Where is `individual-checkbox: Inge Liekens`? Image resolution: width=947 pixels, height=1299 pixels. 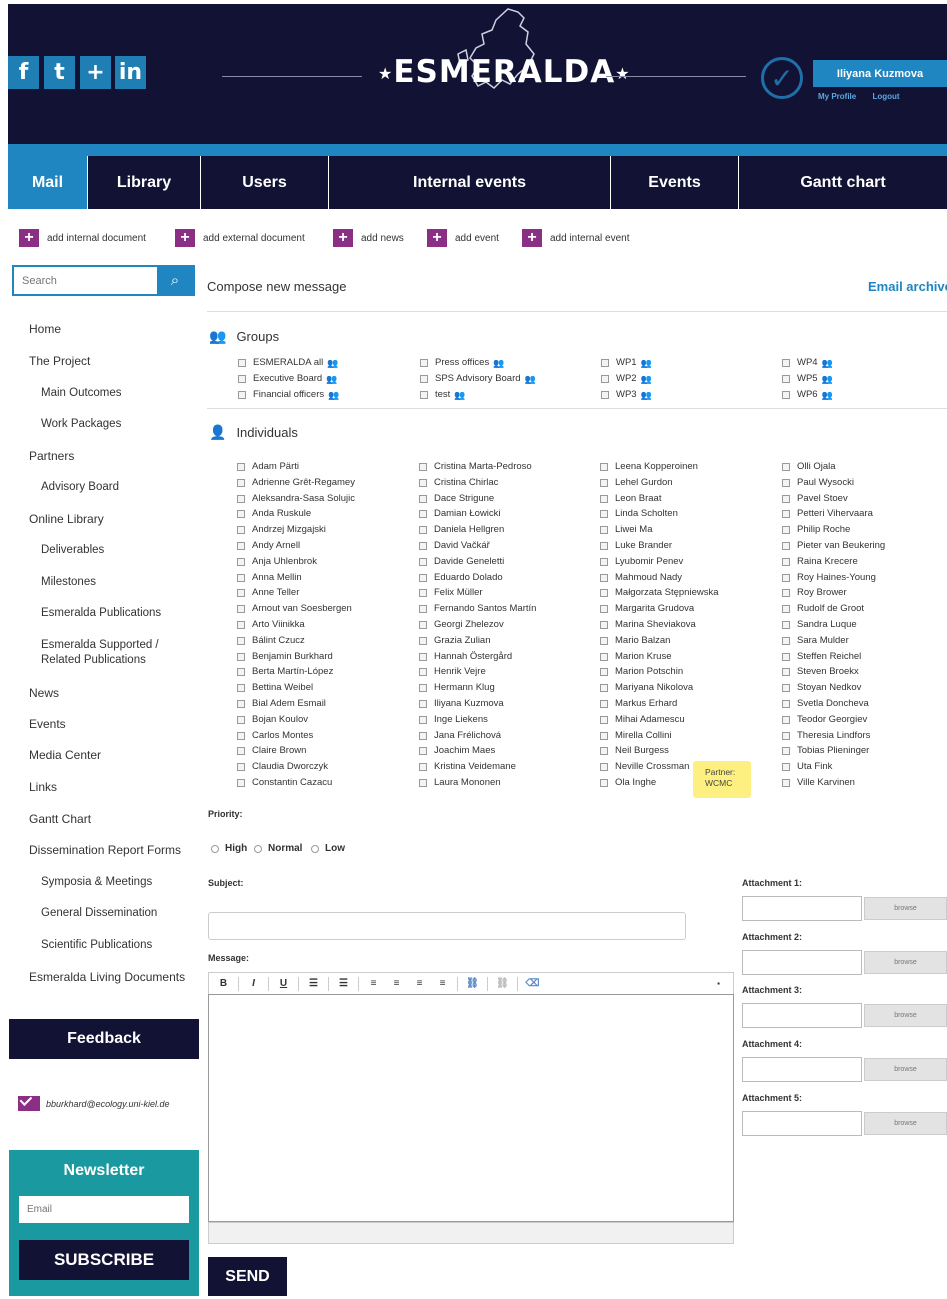 individual-checkbox: Inge Liekens is located at coordinates (453, 720).